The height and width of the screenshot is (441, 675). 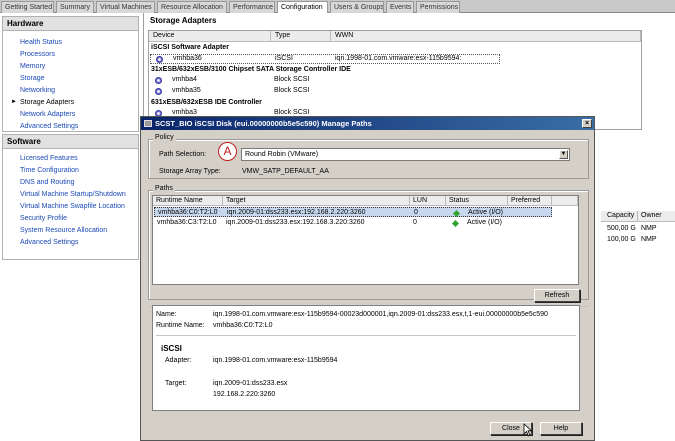 What do you see at coordinates (164, 188) in the screenshot?
I see `paths-group-label: Paths` at bounding box center [164, 188].